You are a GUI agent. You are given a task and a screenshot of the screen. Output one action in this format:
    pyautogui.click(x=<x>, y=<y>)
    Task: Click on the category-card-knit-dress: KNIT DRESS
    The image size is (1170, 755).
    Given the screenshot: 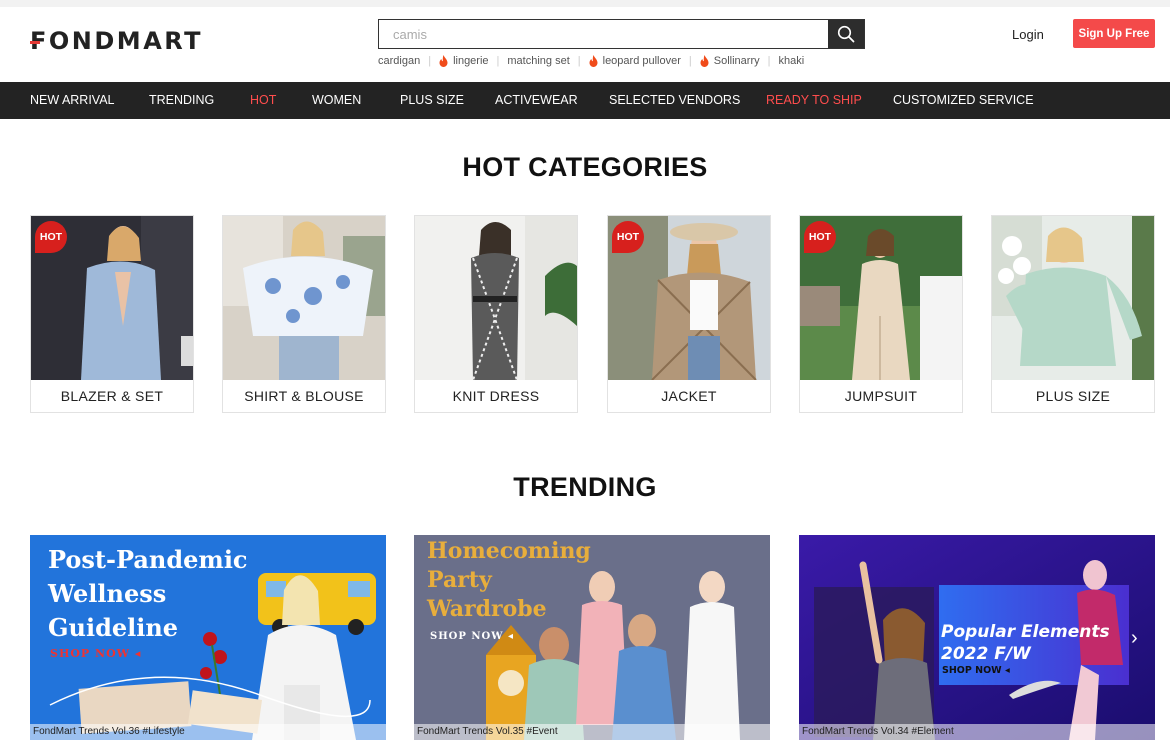 What is the action you would take?
    pyautogui.click(x=496, y=314)
    